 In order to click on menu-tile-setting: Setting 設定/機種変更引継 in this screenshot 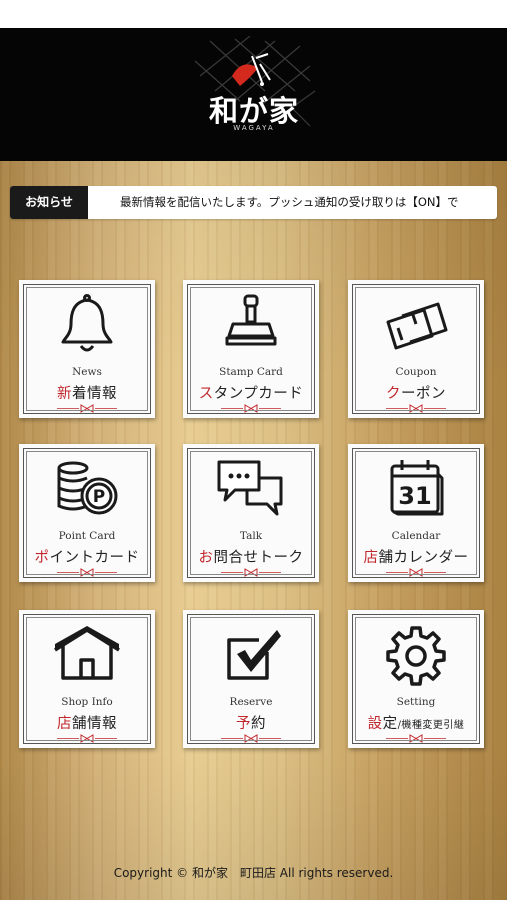, I will do `click(416, 679)`.